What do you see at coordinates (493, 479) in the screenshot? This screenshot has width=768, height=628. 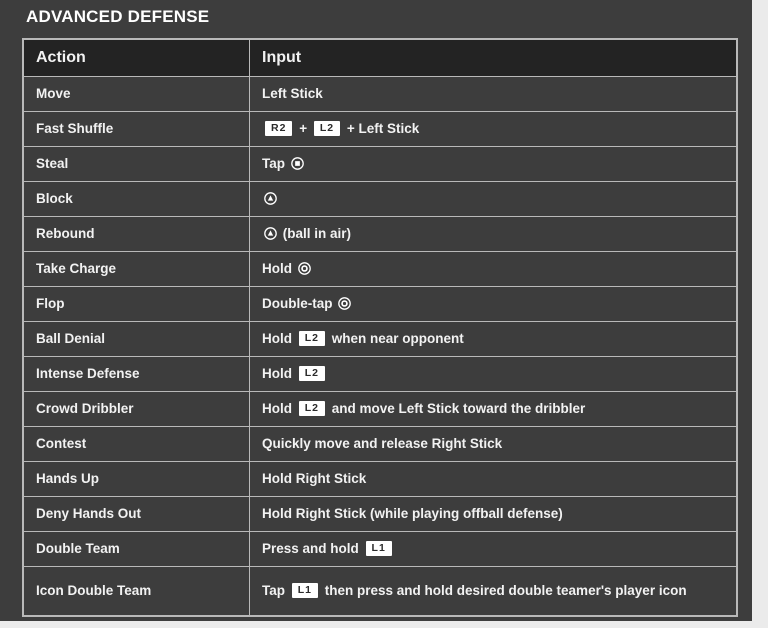 I see `cell-input: Hold Right Stick` at bounding box center [493, 479].